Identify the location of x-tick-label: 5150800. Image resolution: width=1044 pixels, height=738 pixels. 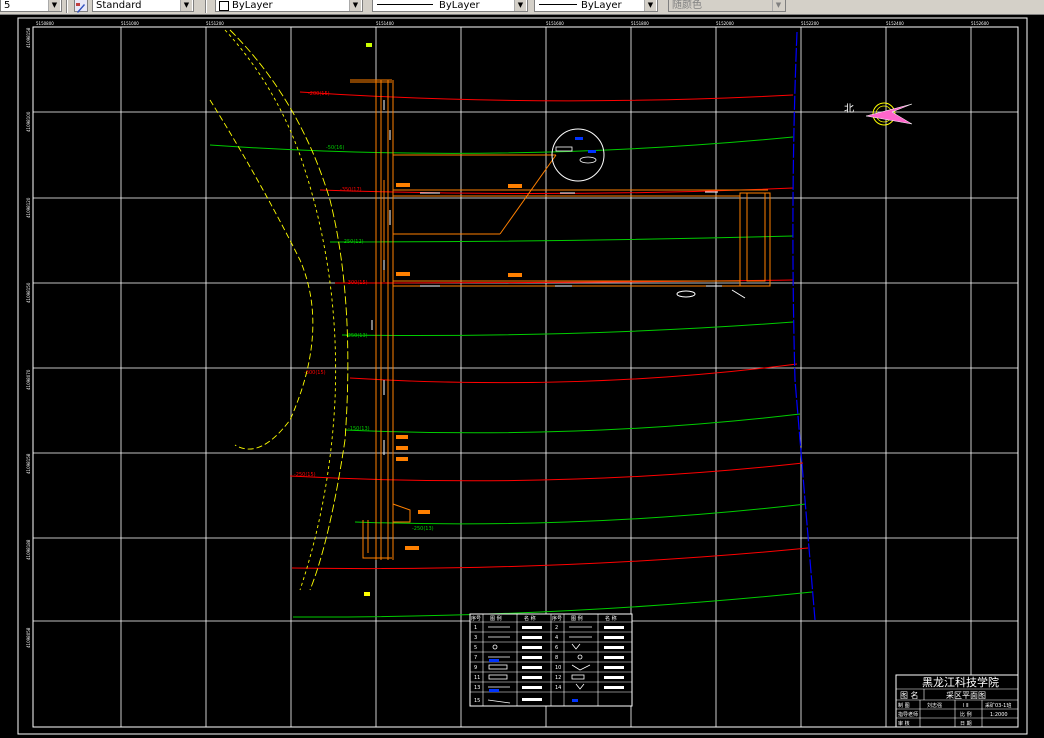
(45, 23).